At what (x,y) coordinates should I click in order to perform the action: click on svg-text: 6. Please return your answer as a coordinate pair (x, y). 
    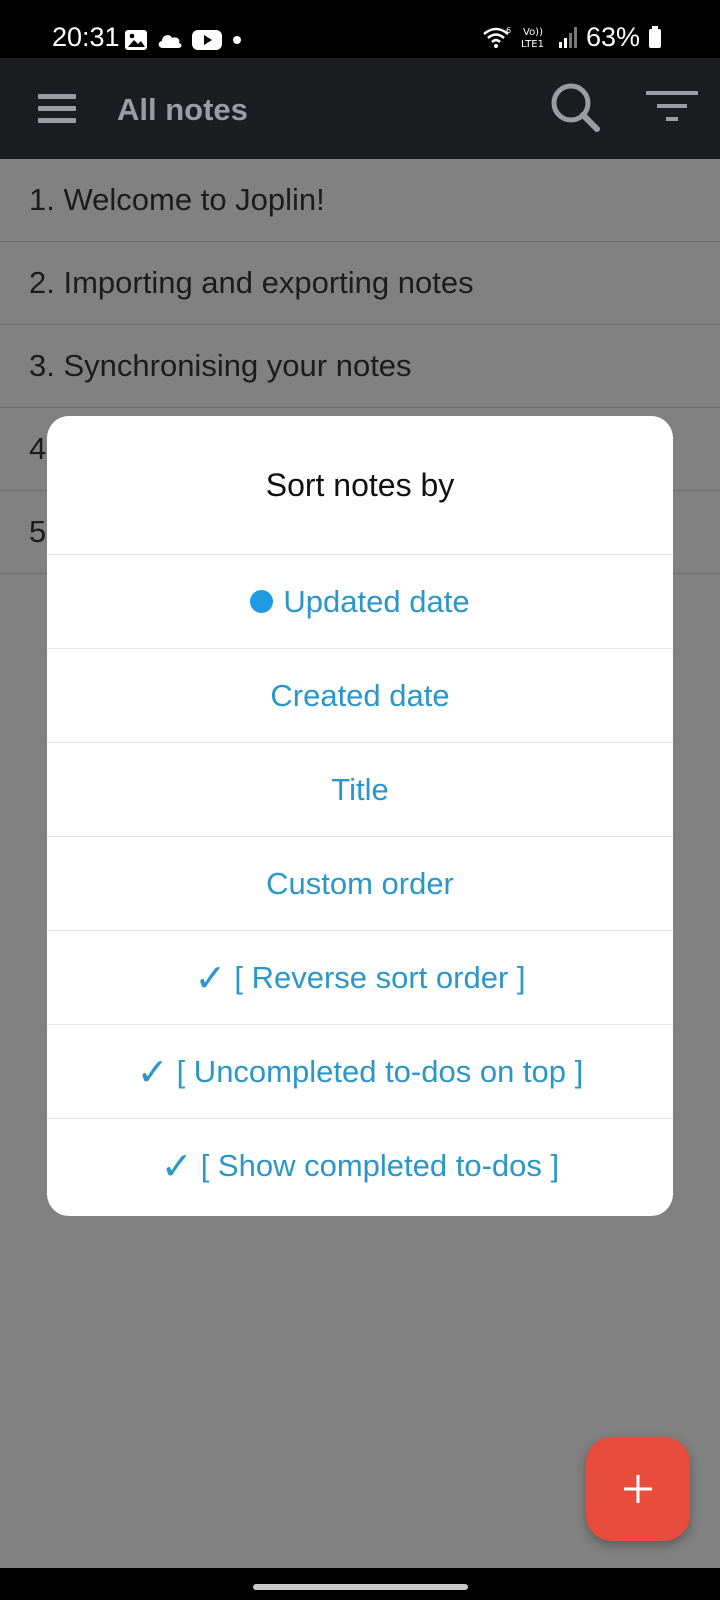
    Looking at the image, I should click on (508, 30).